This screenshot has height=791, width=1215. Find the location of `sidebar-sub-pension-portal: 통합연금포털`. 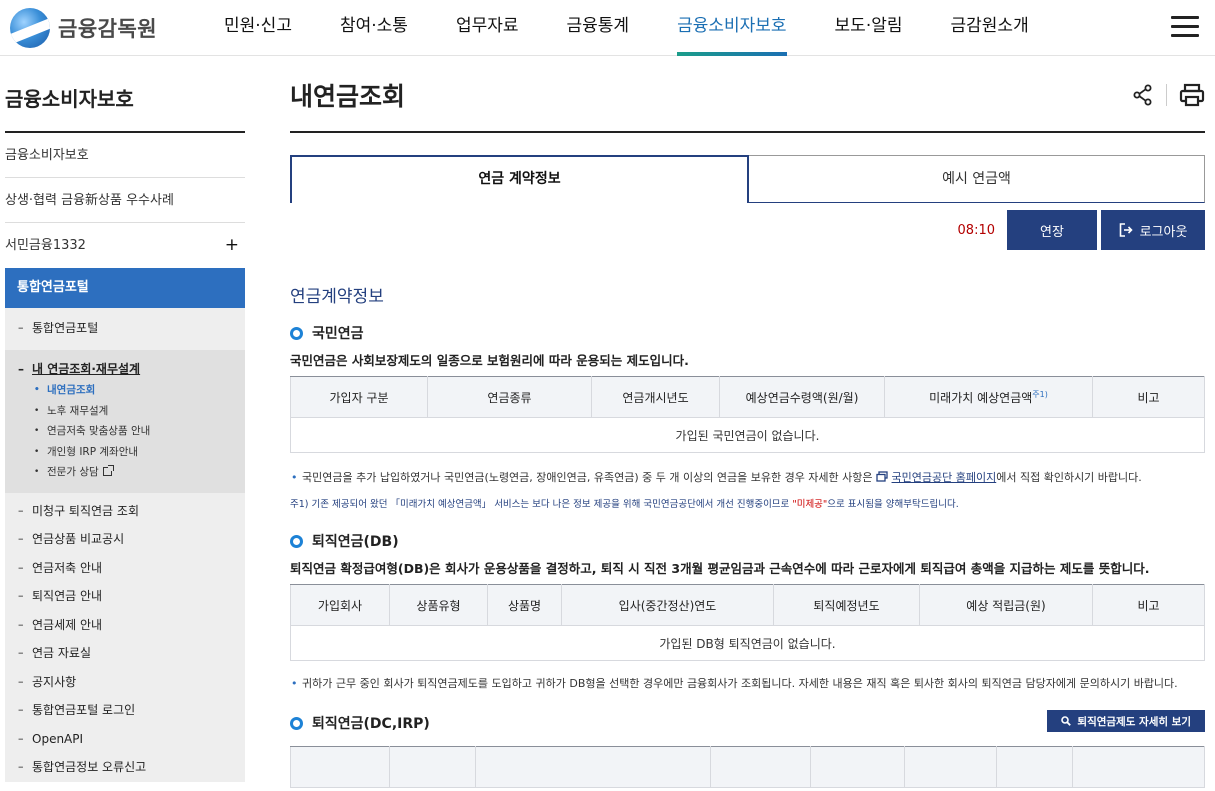

sidebar-sub-pension-portal: 통합연금포털 is located at coordinates (125, 329).